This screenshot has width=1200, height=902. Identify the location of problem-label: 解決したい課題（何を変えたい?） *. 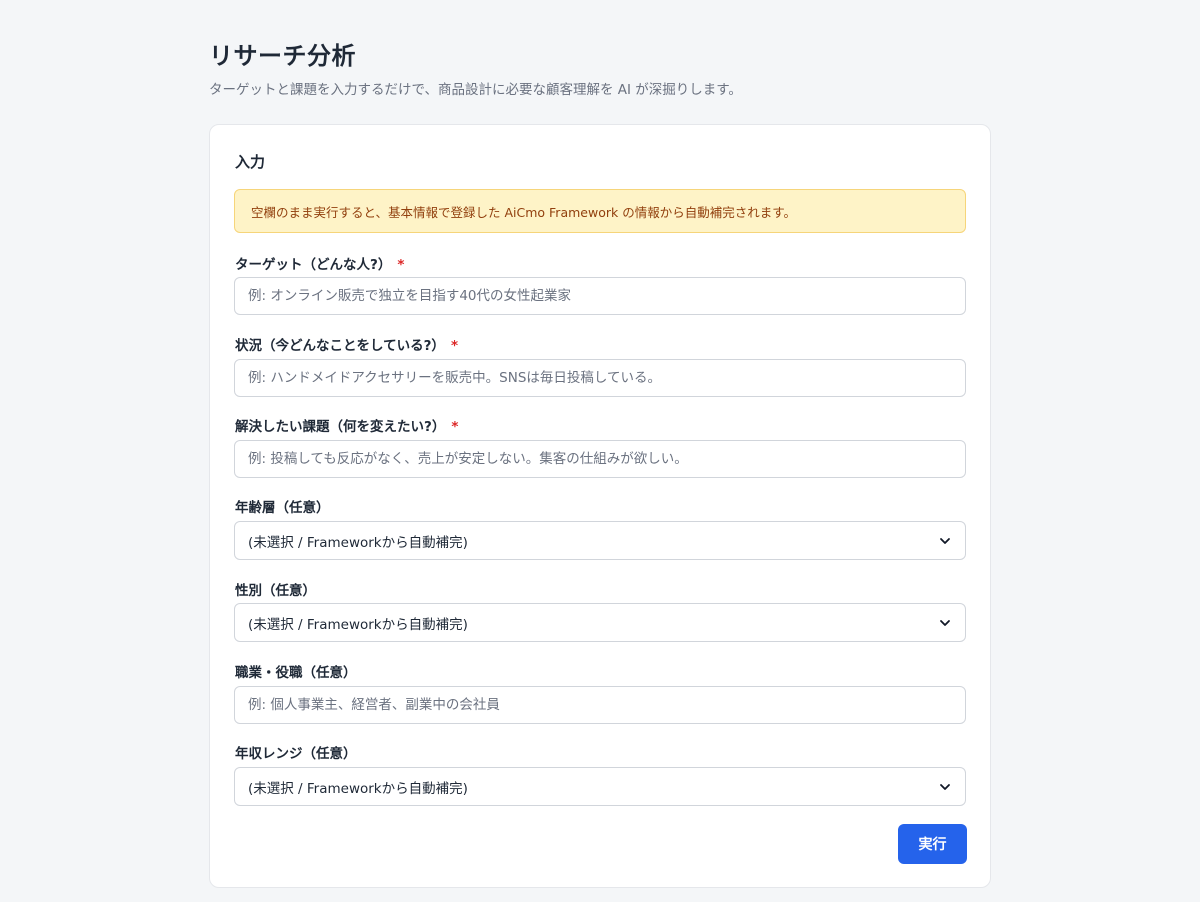
(346, 425).